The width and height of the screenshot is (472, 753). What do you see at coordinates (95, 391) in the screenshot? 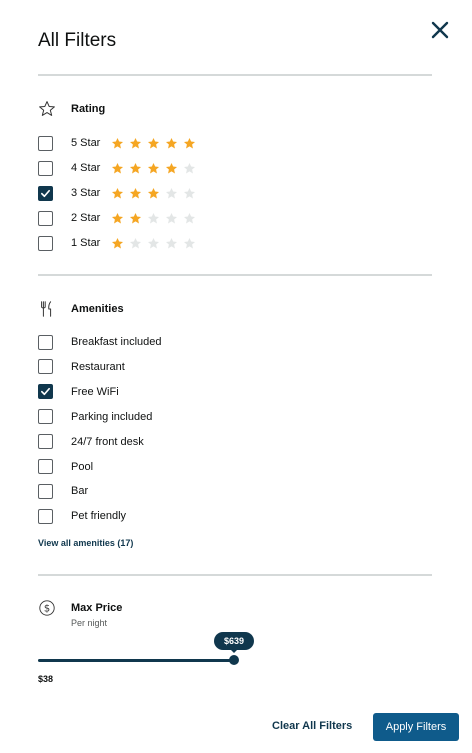
I see `amenity-option-label: Free WiFi` at bounding box center [95, 391].